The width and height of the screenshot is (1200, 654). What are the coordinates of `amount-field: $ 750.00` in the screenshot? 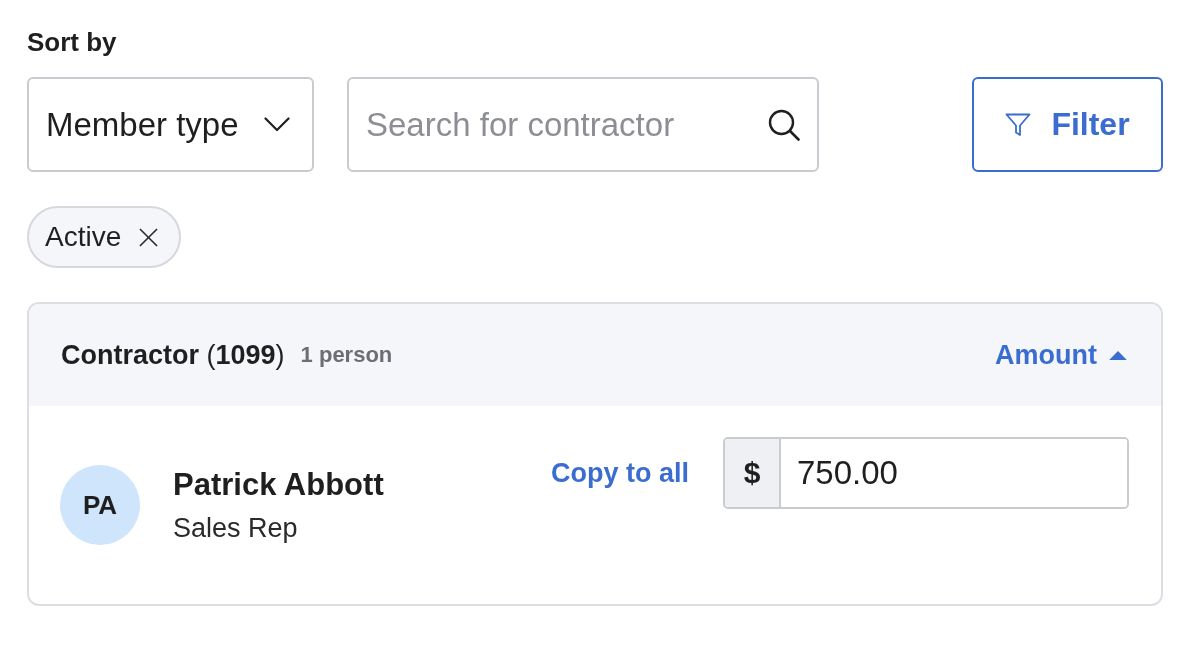 It's located at (926, 473).